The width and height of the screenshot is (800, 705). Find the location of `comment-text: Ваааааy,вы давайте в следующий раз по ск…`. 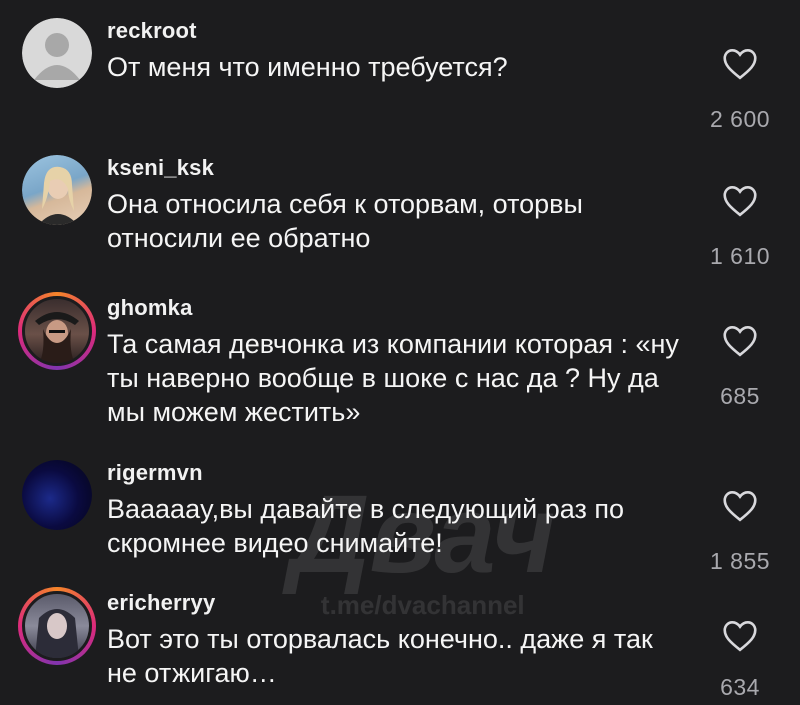

comment-text: Ваааааy,вы давайте в следующий раз по ск… is located at coordinates (365, 526).